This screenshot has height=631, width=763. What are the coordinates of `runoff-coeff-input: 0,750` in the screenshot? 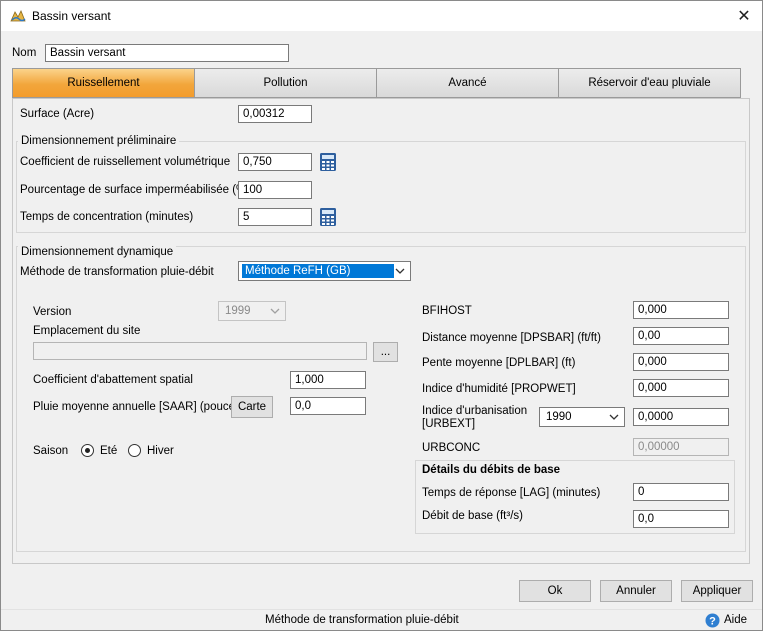 It's located at (275, 162).